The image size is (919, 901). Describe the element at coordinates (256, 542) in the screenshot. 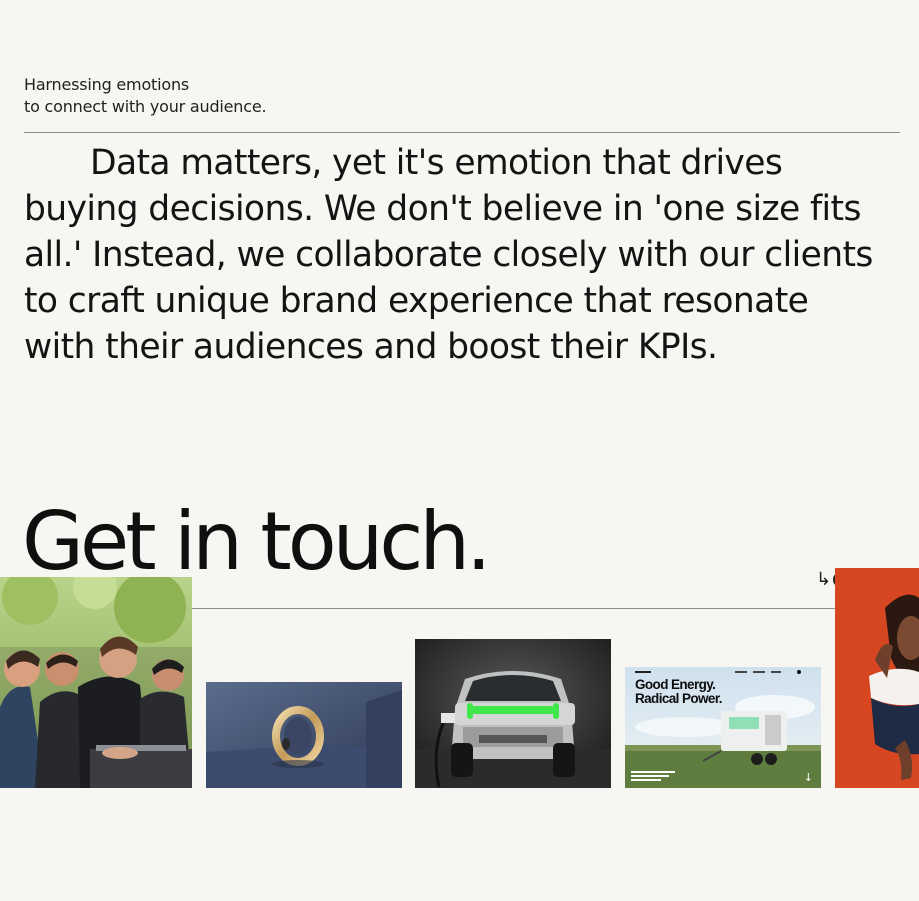

I see `get-in-touch-heading: Get in touch.` at that location.